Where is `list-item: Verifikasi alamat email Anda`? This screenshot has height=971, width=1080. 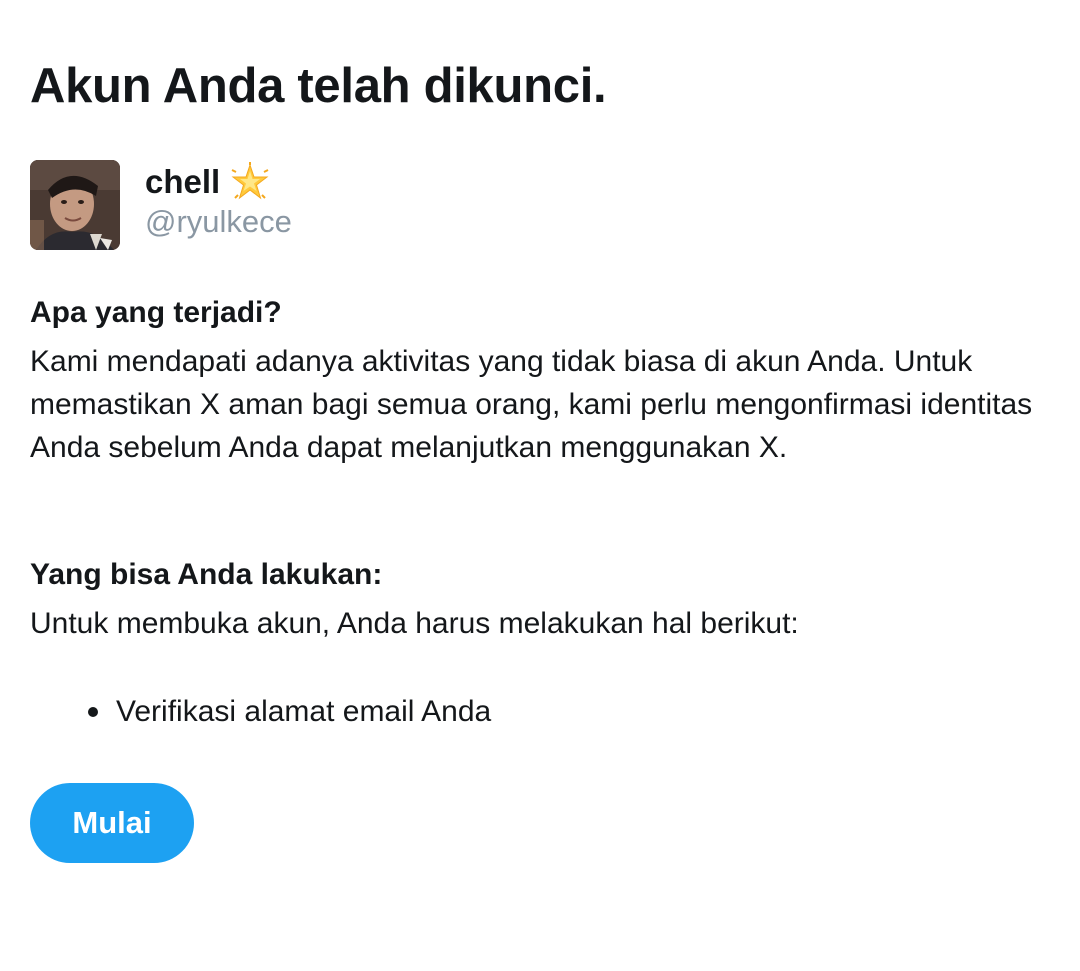
list-item: Verifikasi alamat email Anda is located at coordinates (260, 711).